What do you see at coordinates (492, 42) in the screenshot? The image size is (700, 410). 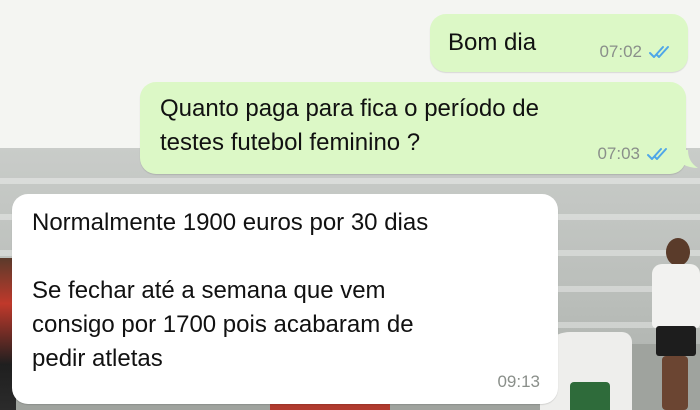 I see `message-text: Bom dia` at bounding box center [492, 42].